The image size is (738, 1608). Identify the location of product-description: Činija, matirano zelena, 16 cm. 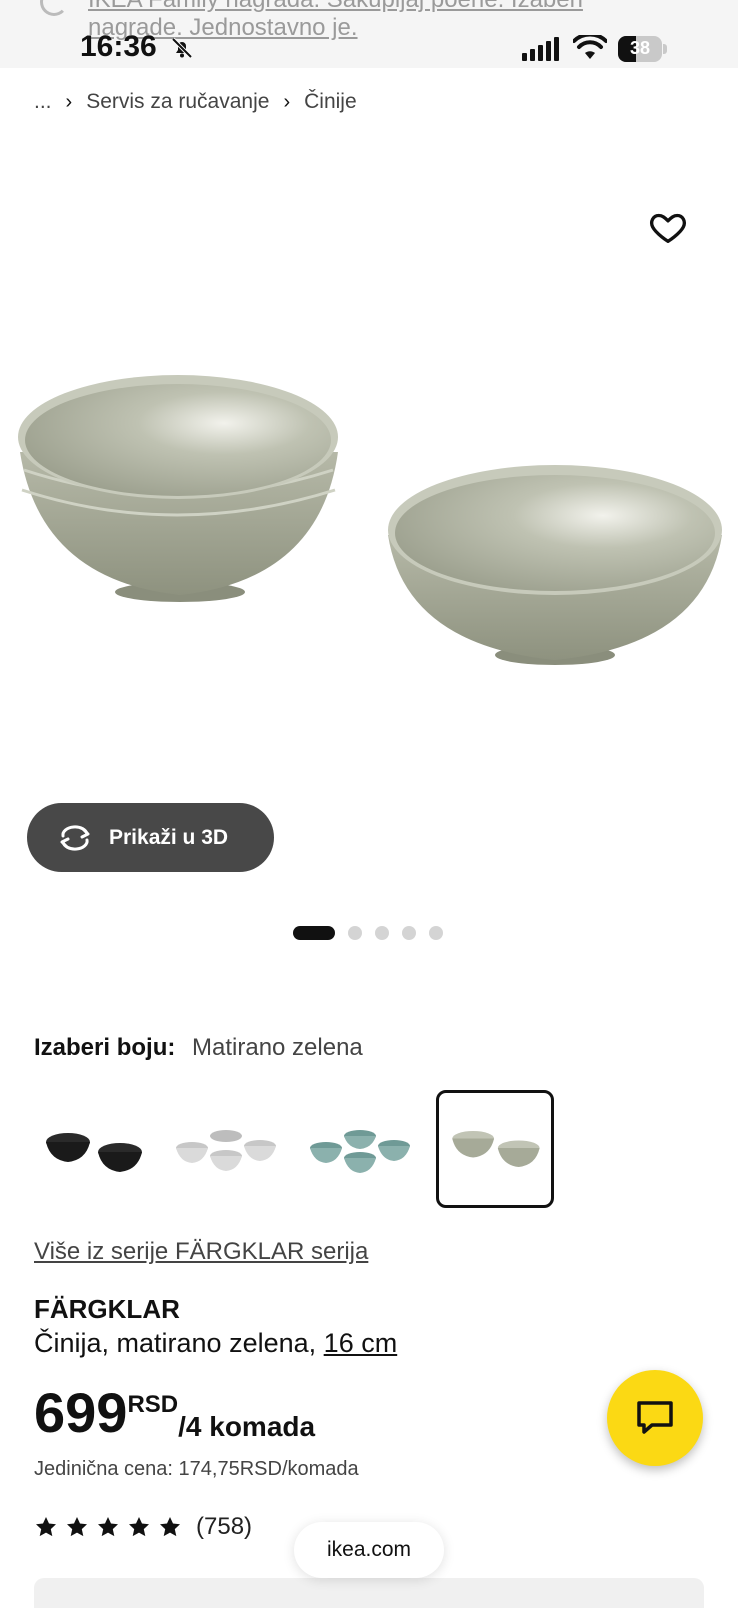
(215, 1343).